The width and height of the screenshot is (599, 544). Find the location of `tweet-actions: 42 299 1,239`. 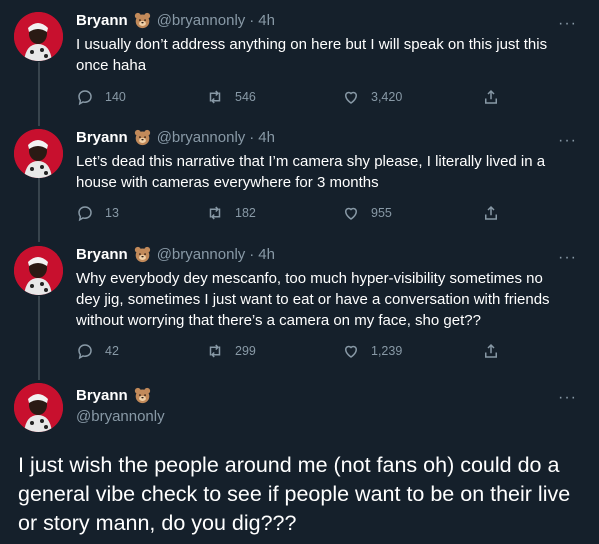

tweet-actions: 42 299 1,239 is located at coordinates (296, 352).